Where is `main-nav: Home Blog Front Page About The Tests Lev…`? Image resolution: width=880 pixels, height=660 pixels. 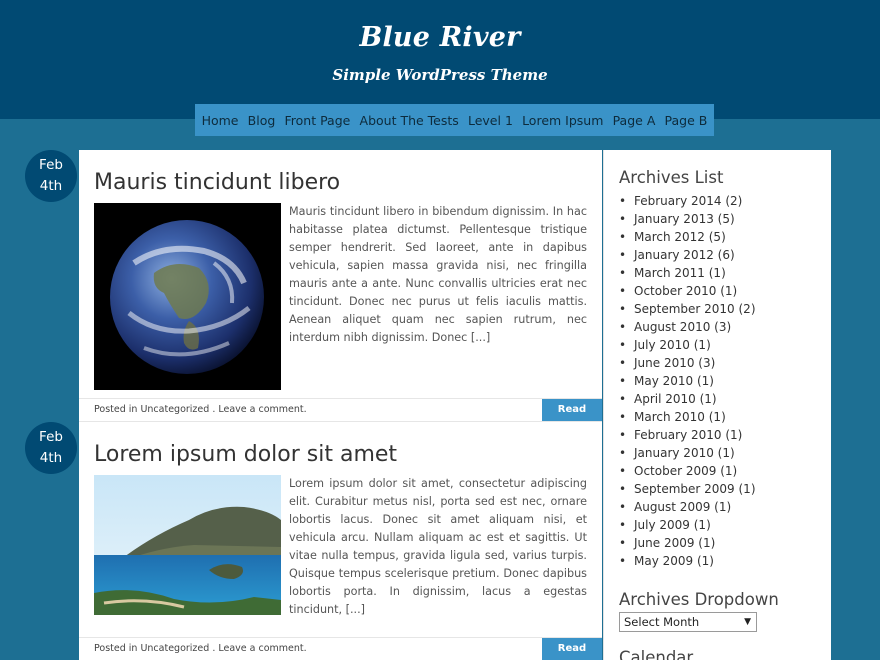 main-nav: Home Blog Front Page About The Tests Lev… is located at coordinates (454, 120).